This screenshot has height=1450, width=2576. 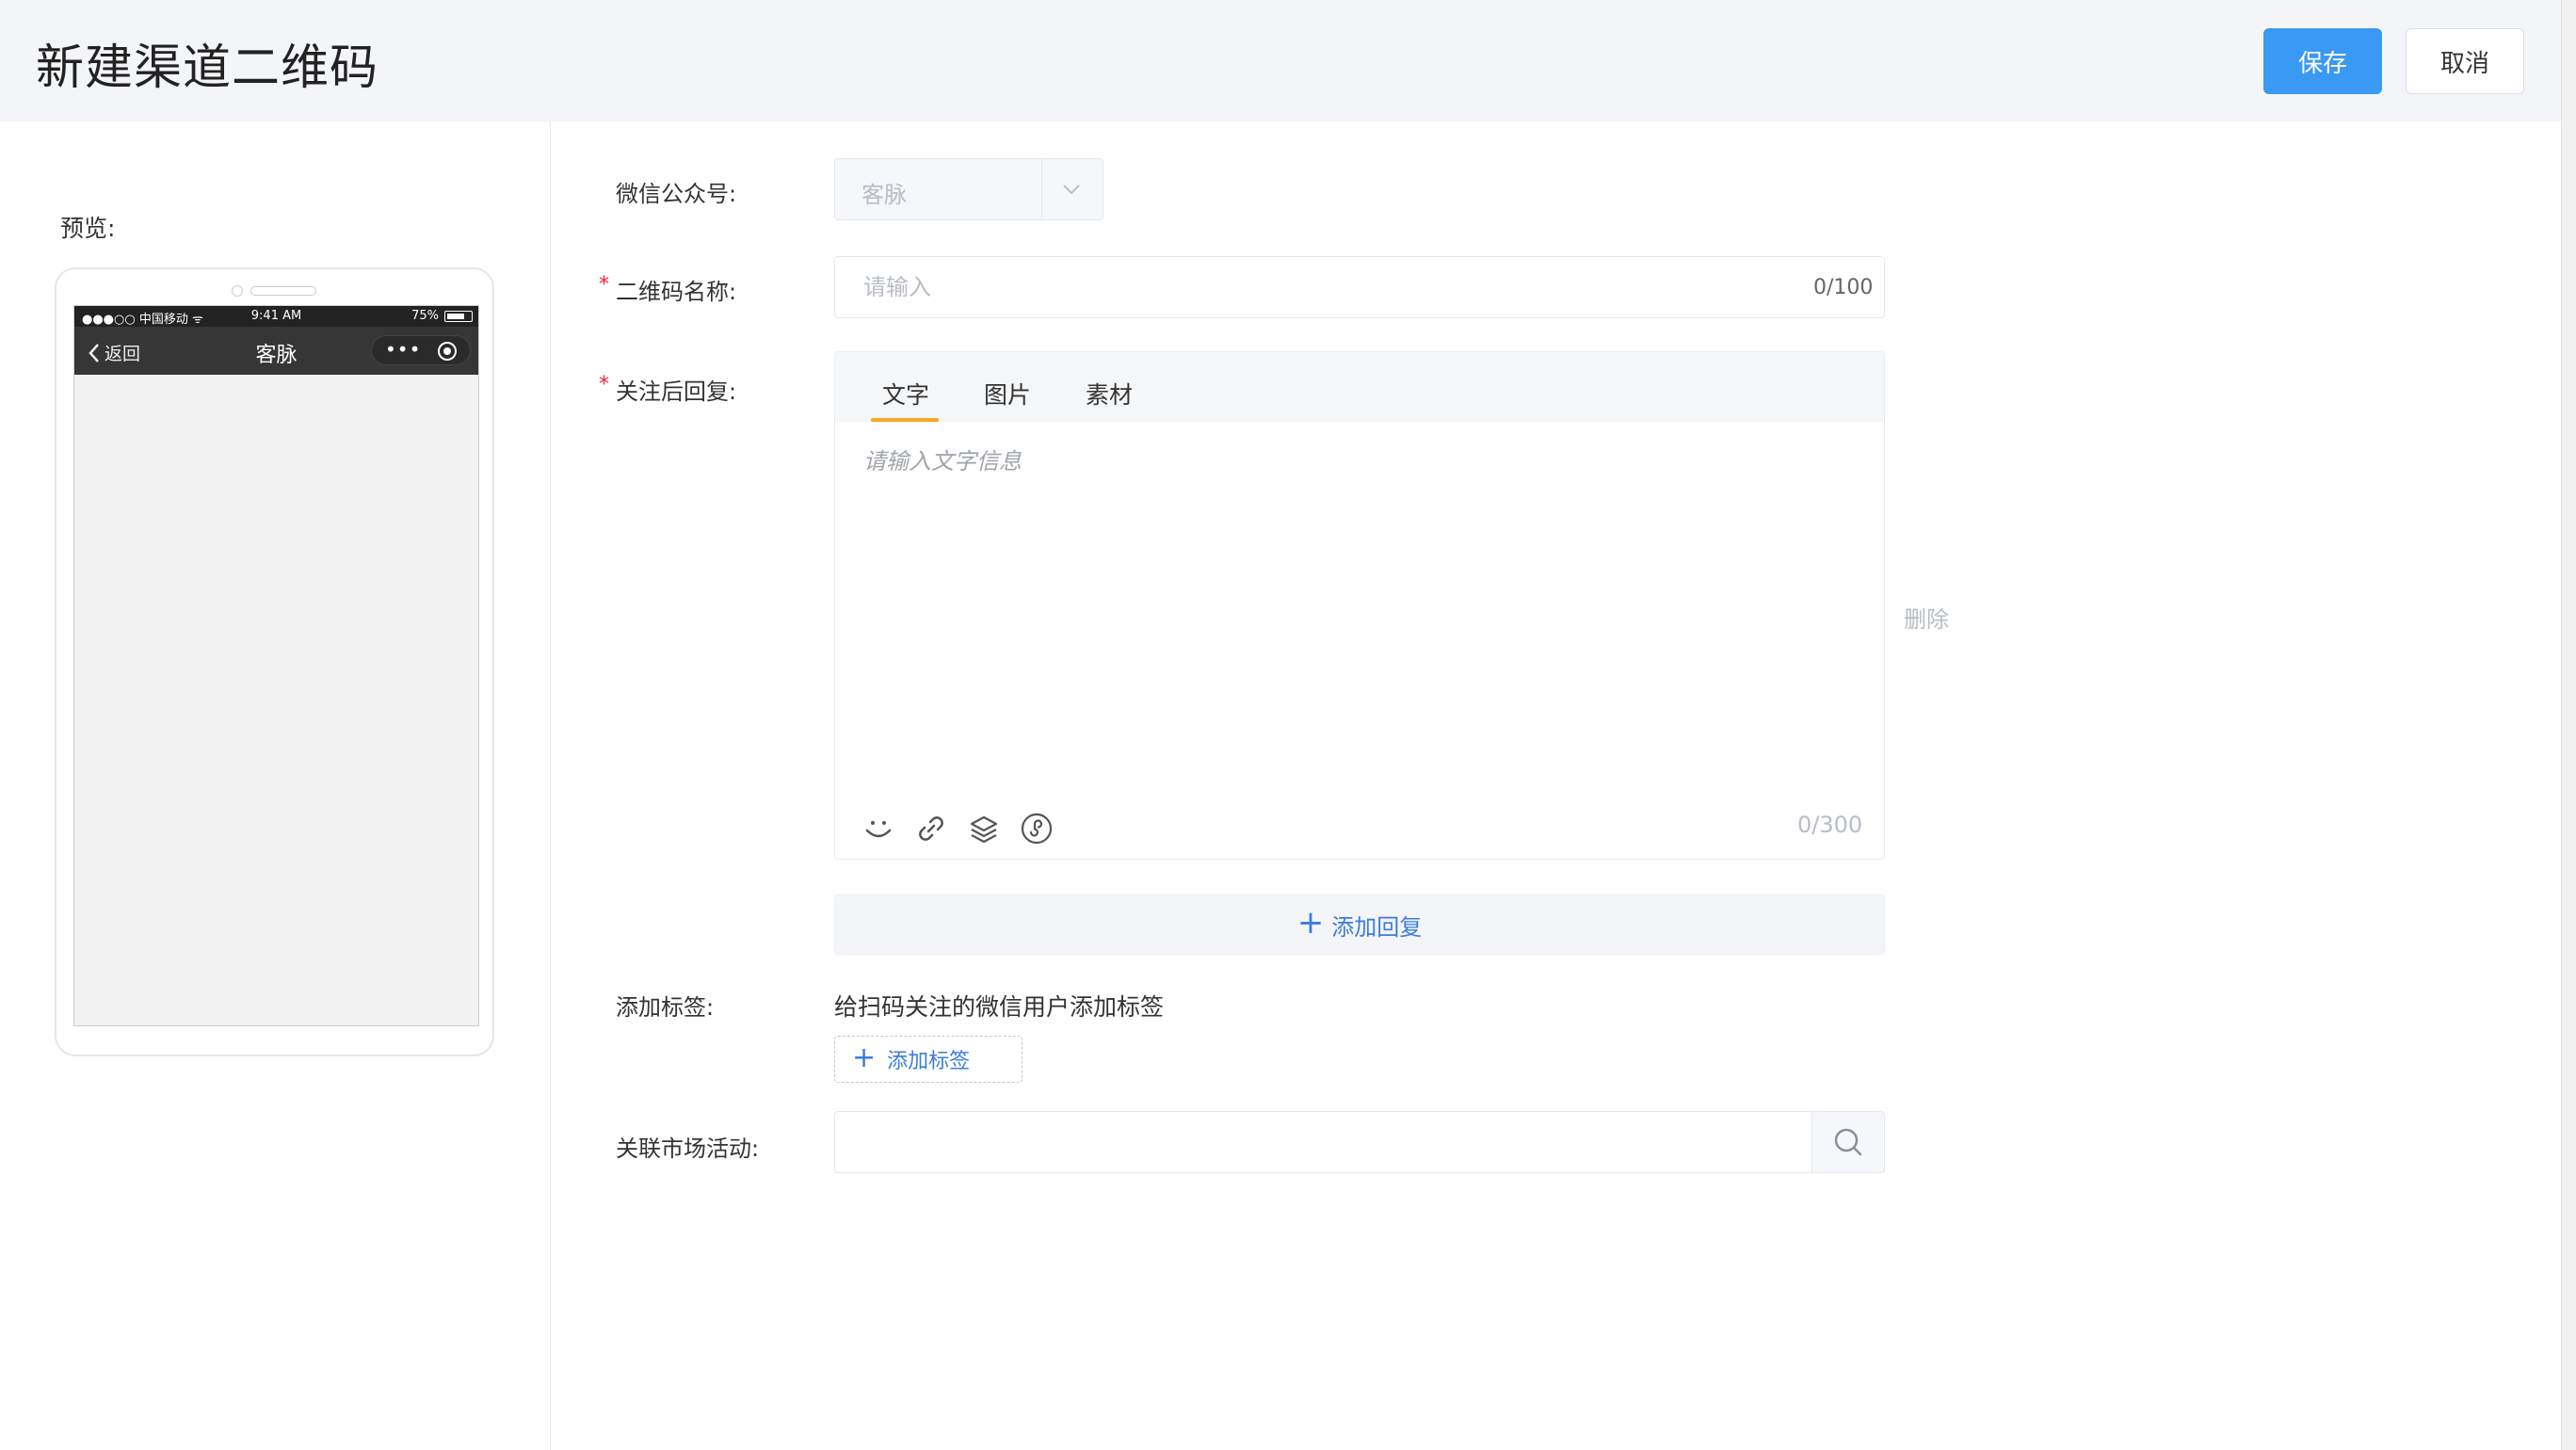 I want to click on reply-tabs: 文字 图片 素材, so click(x=1359, y=387).